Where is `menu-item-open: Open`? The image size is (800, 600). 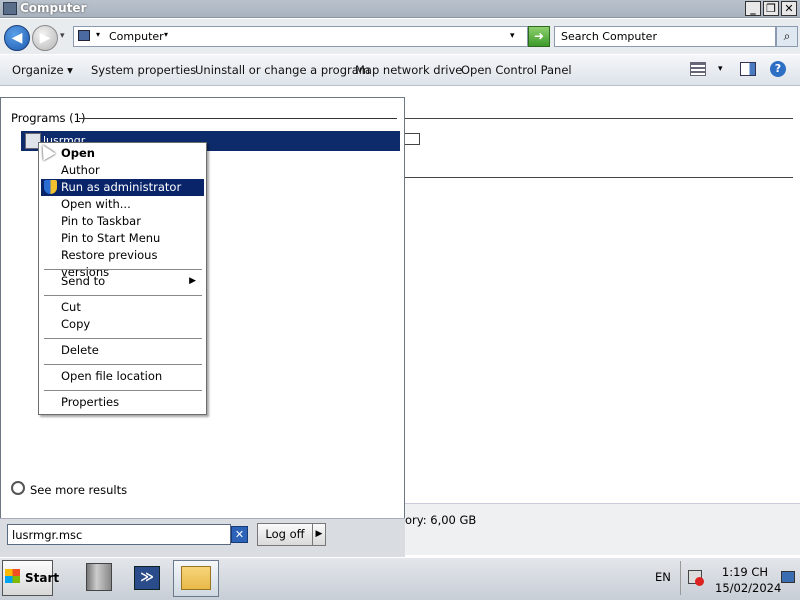
menu-item-open: Open is located at coordinates (122, 153).